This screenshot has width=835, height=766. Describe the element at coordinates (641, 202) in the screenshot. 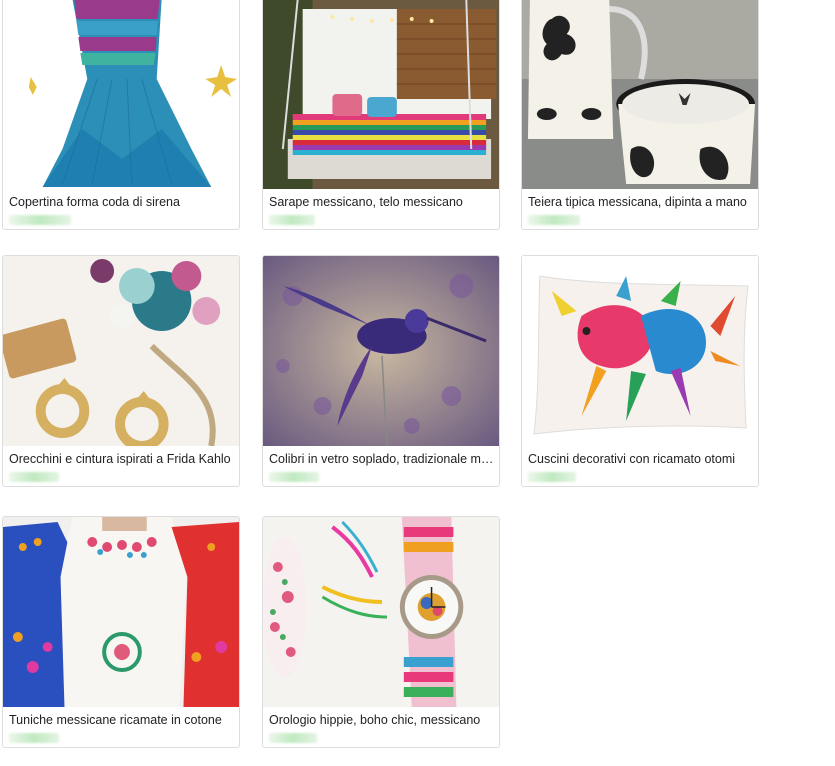

I see `listing-title: Teiera tipica messicana, dipinta a mano` at that location.